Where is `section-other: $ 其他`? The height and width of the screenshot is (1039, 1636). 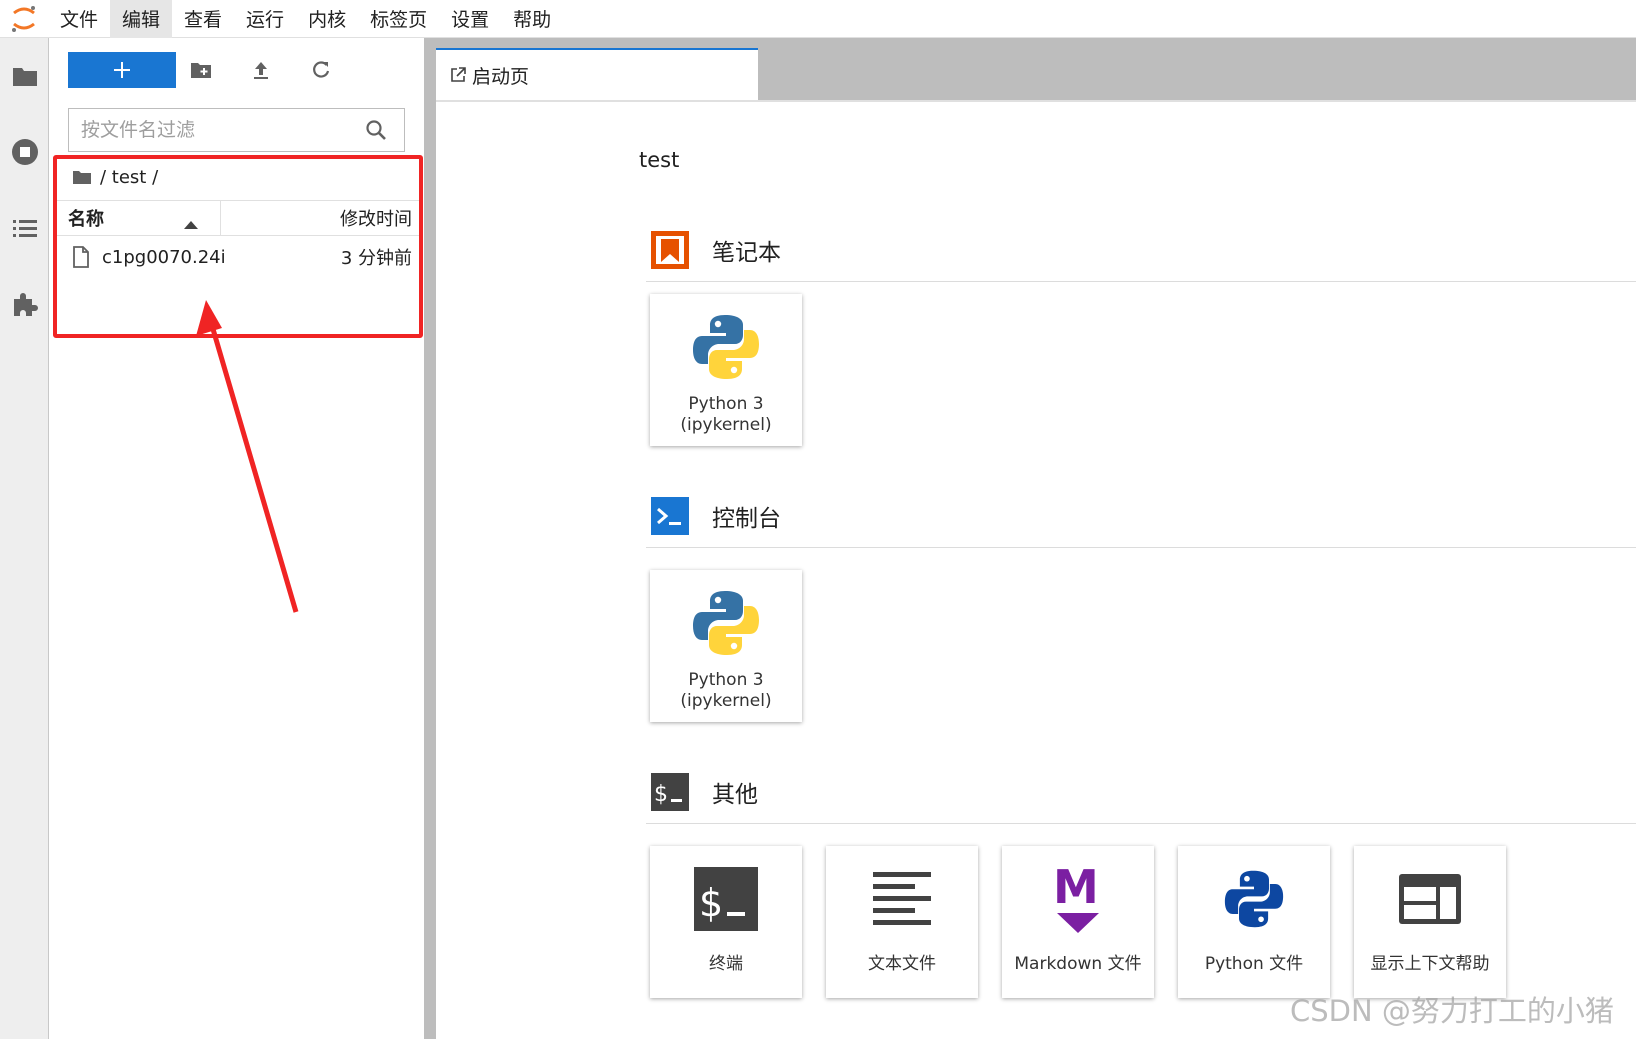
section-other: $ 其他 is located at coordinates (704, 792).